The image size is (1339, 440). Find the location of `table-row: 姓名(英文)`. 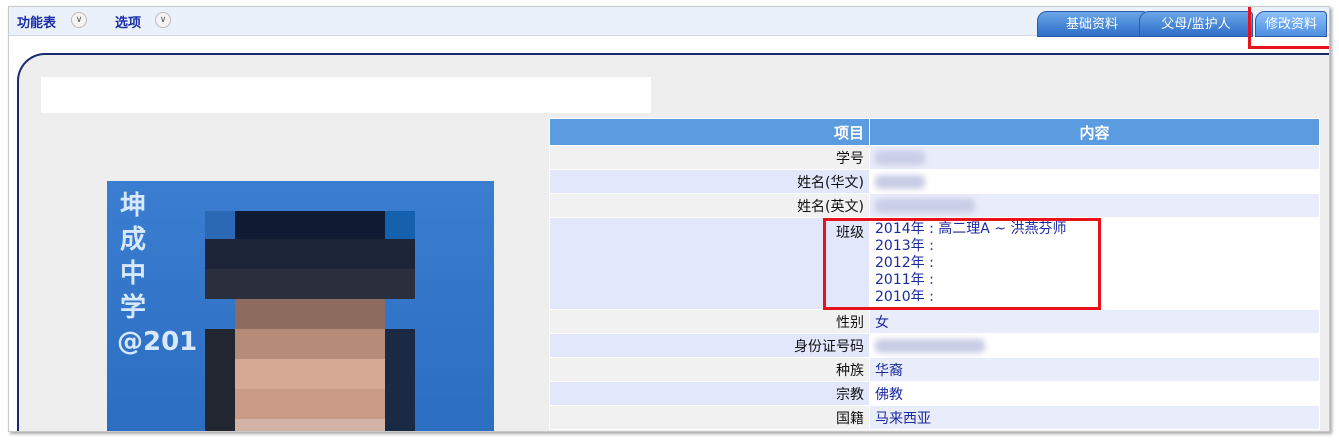

table-row: 姓名(英文) is located at coordinates (934, 205).